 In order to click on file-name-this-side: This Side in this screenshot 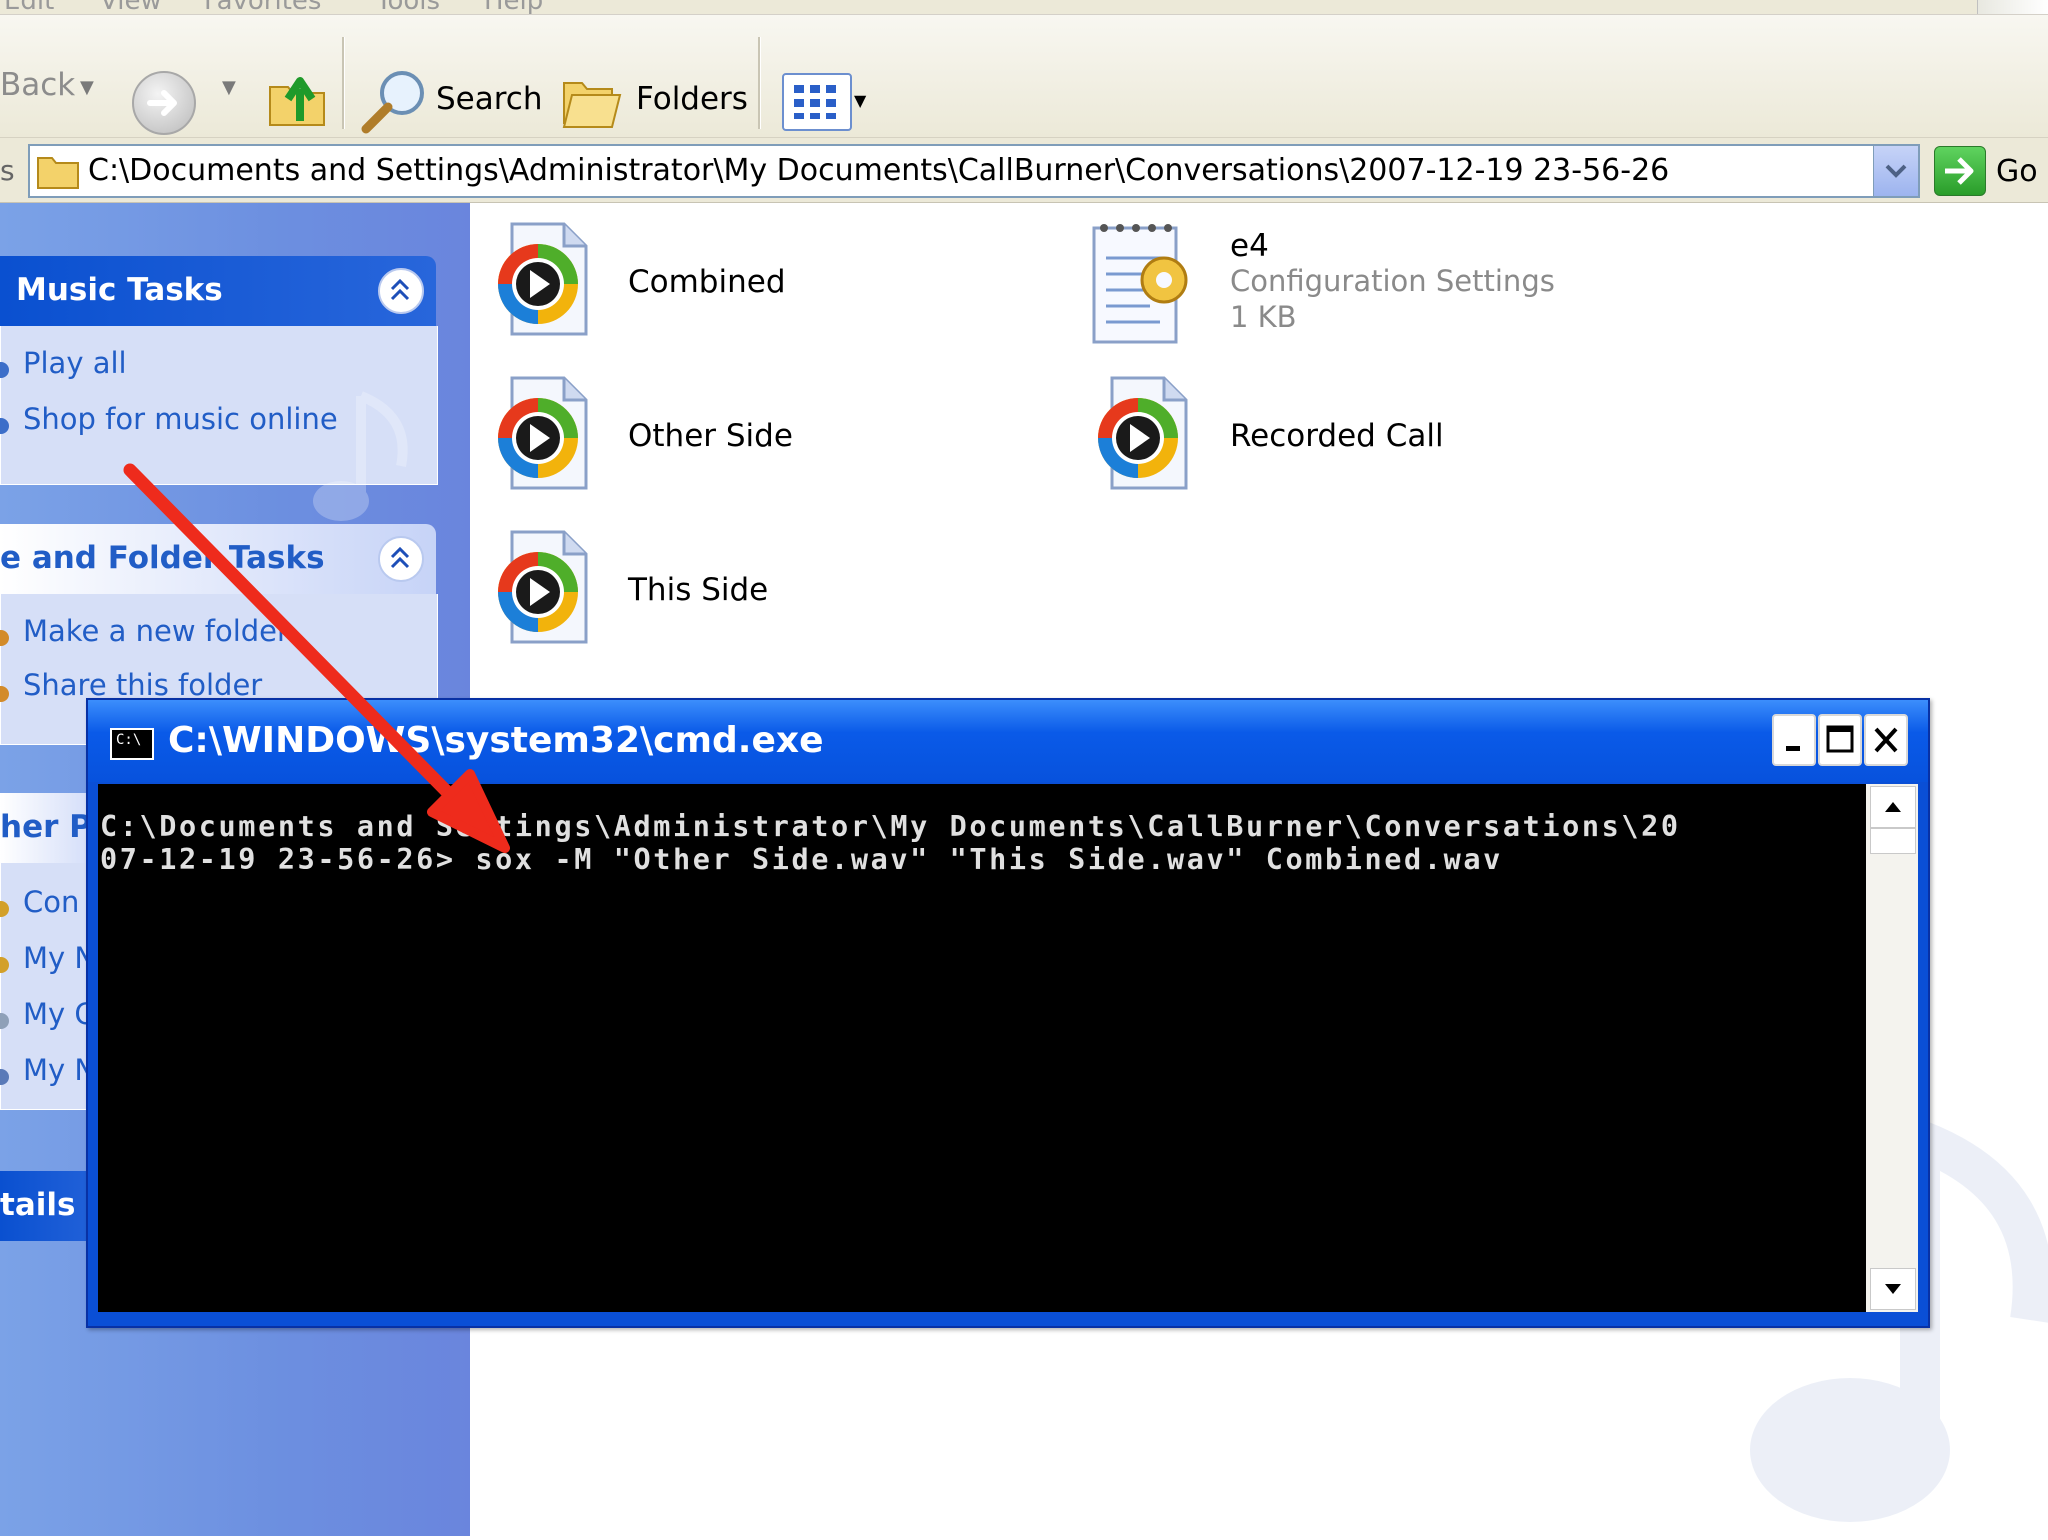, I will do `click(698, 590)`.